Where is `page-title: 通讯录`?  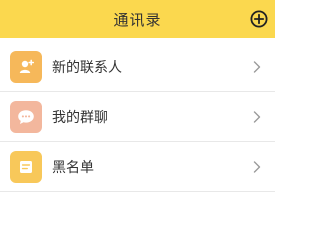 page-title: 通讯录 is located at coordinates (137, 19).